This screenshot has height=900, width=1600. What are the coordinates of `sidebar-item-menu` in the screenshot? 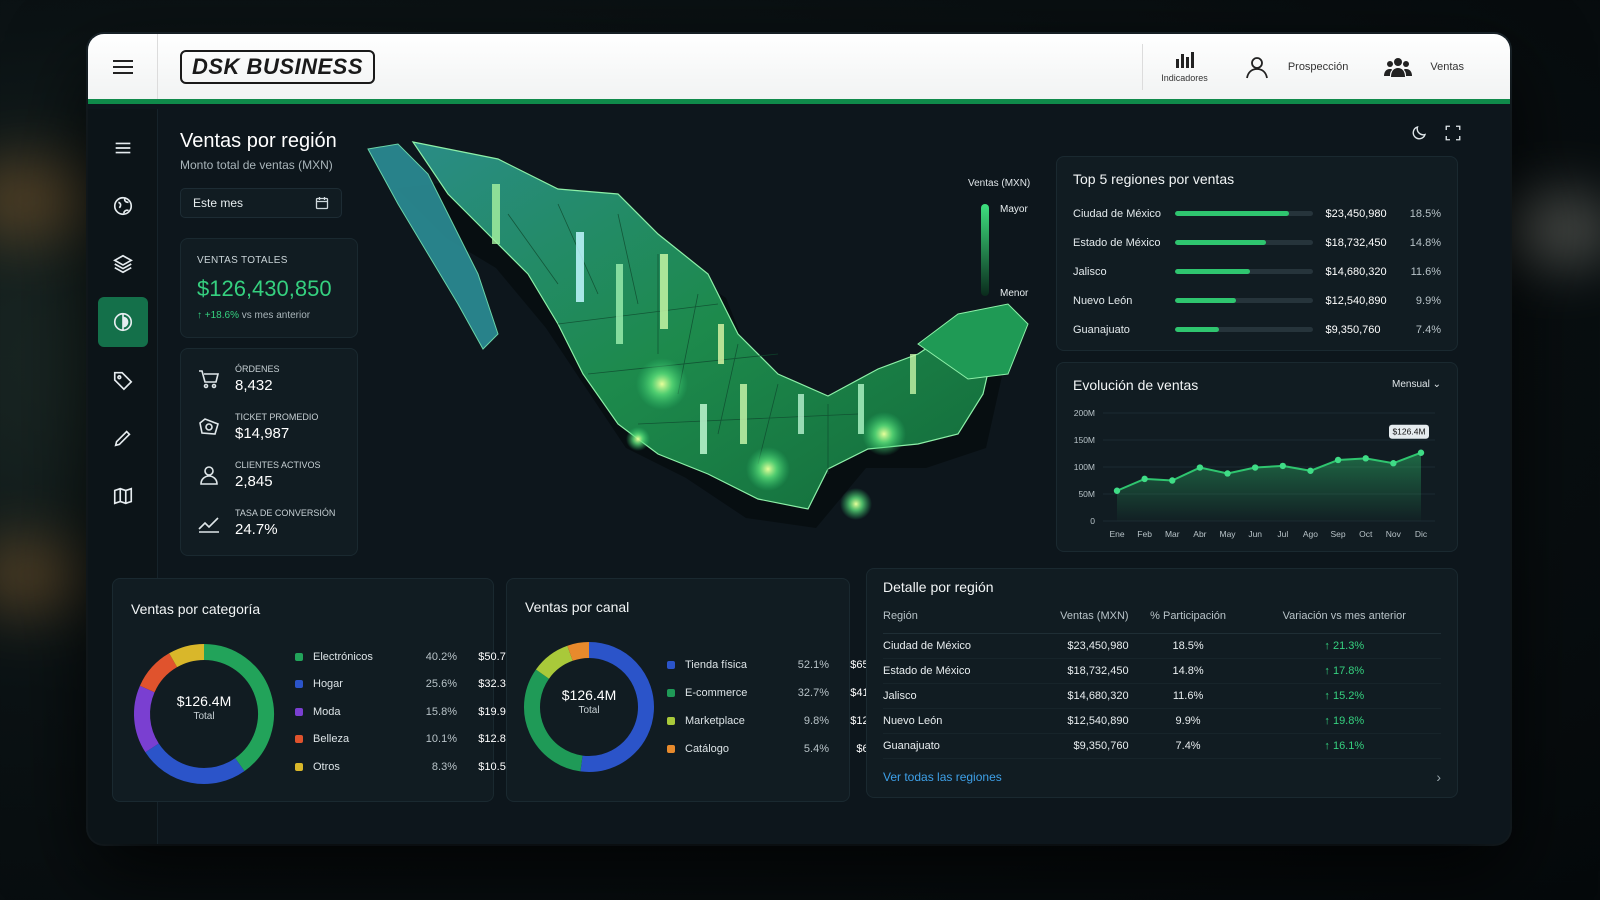 It's located at (123, 148).